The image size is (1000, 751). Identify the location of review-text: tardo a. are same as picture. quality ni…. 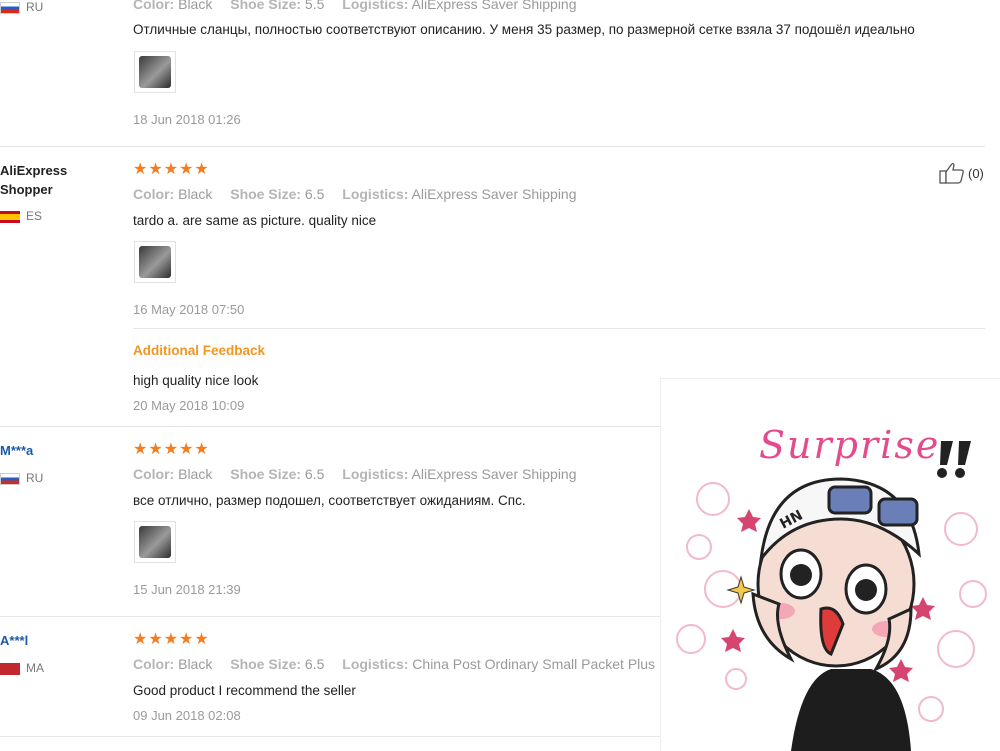
(255, 220).